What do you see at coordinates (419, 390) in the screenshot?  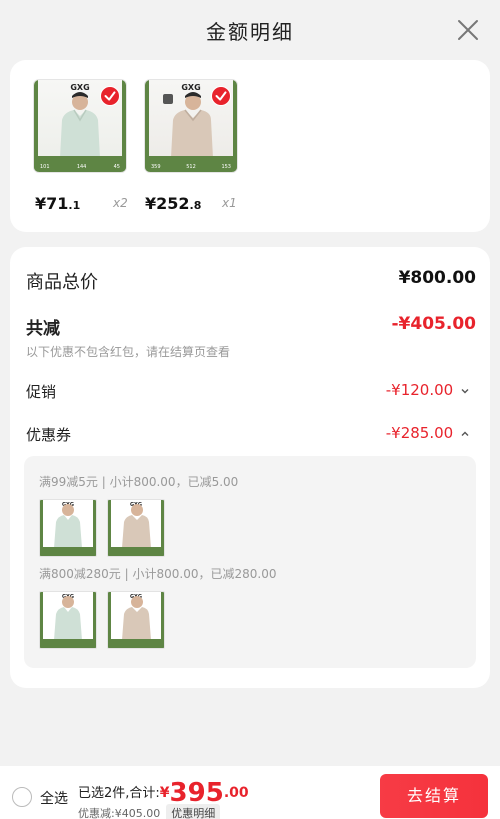 I see `promo-value: -¥120.00` at bounding box center [419, 390].